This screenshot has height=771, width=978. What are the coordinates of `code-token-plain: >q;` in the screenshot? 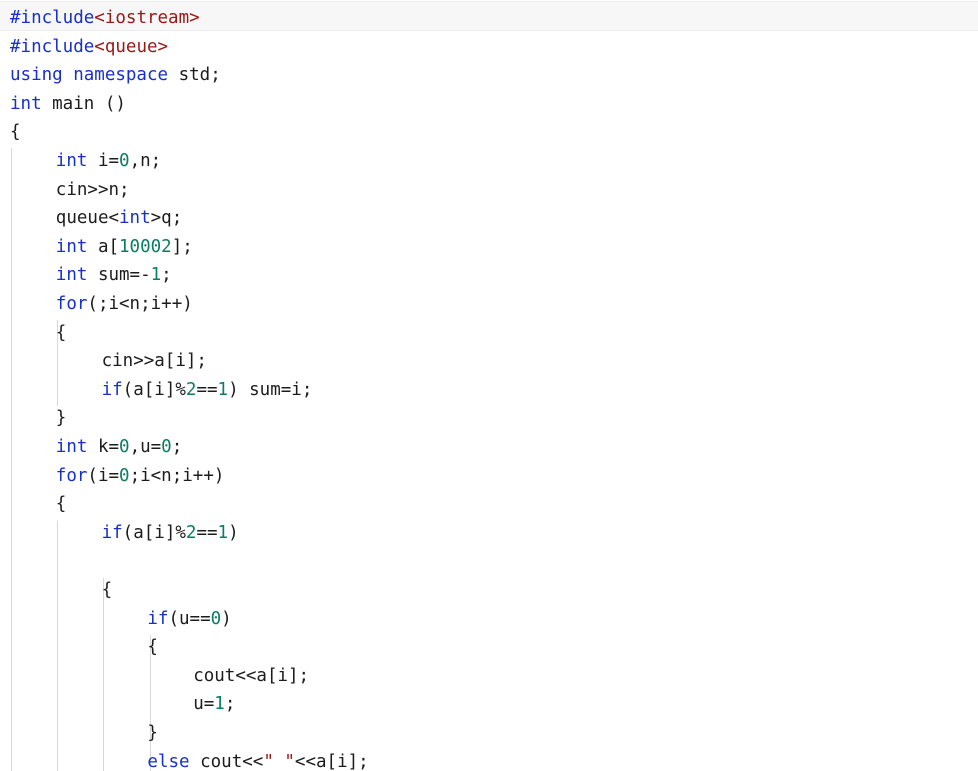 It's located at (166, 218).